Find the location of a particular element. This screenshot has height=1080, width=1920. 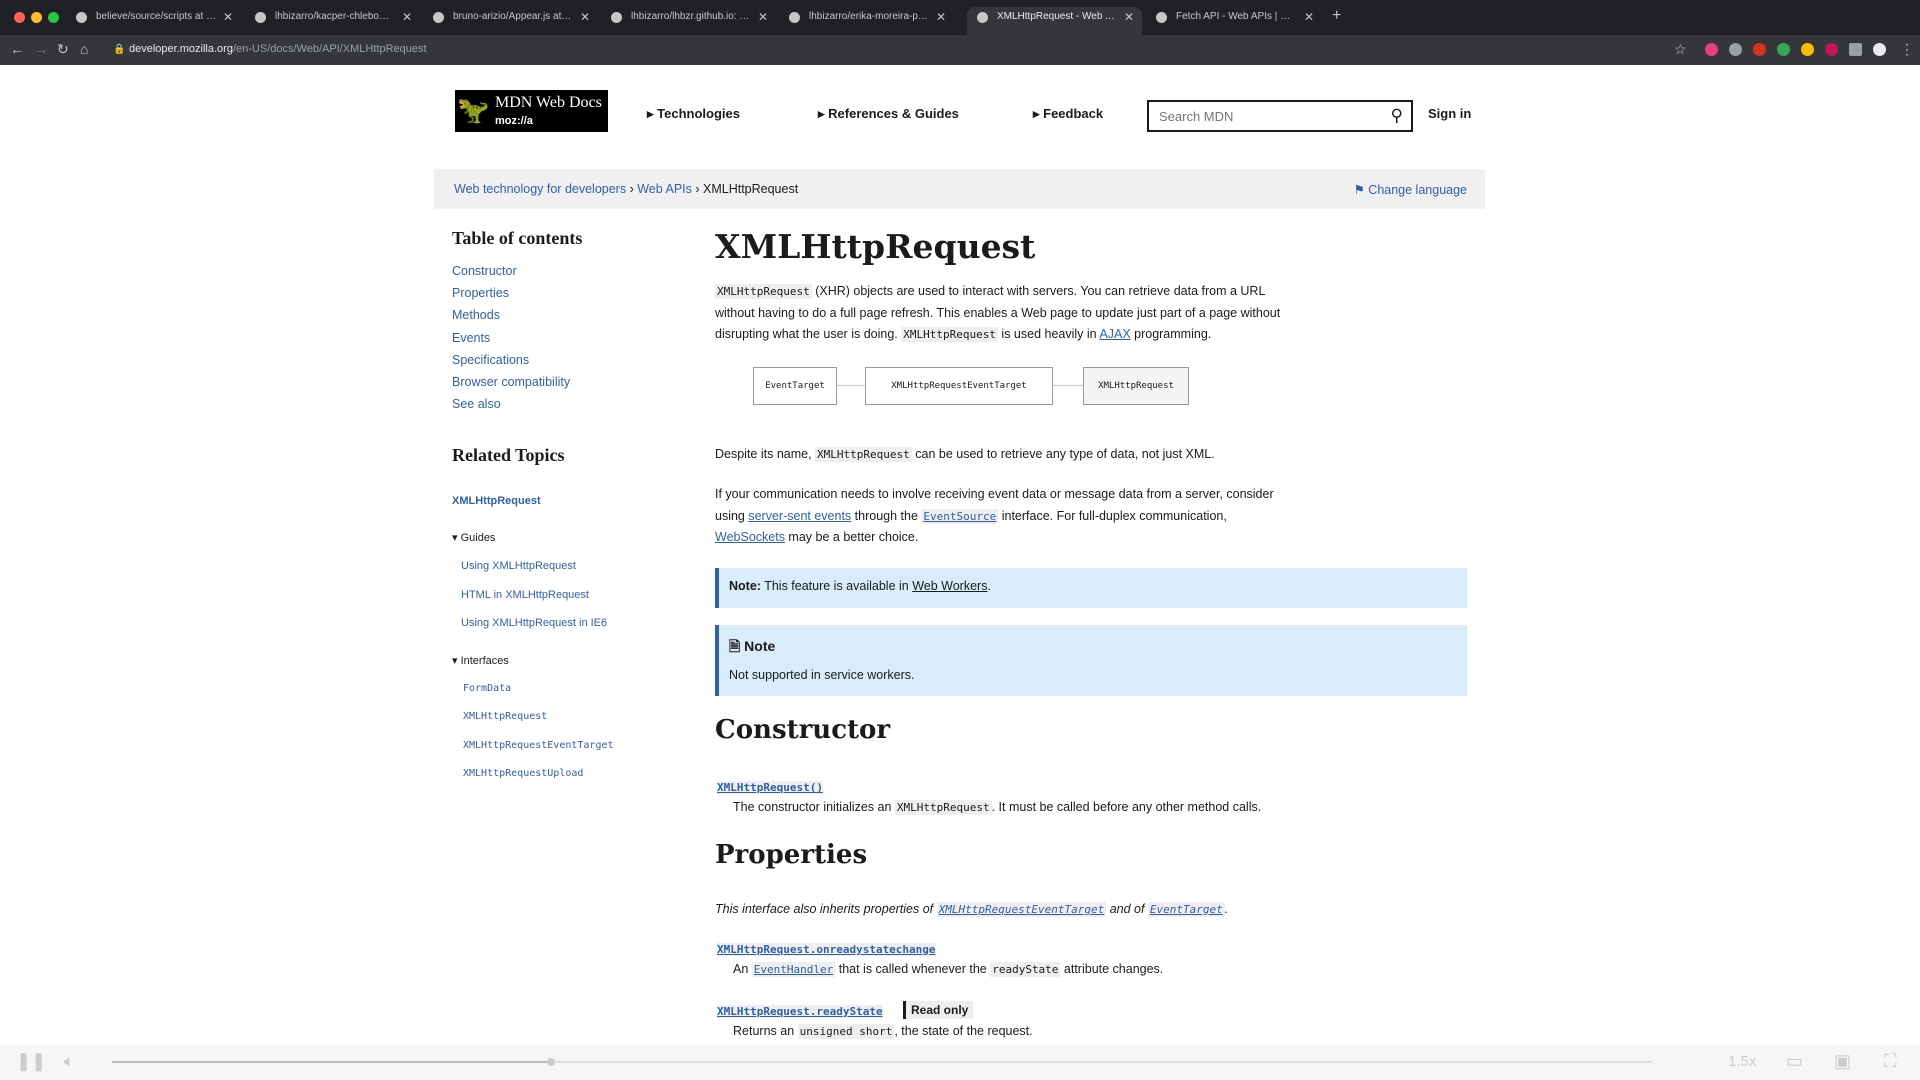

browser-tab: XMLHttpRequest - Web APIs | ✕ is located at coordinates (1054, 21).